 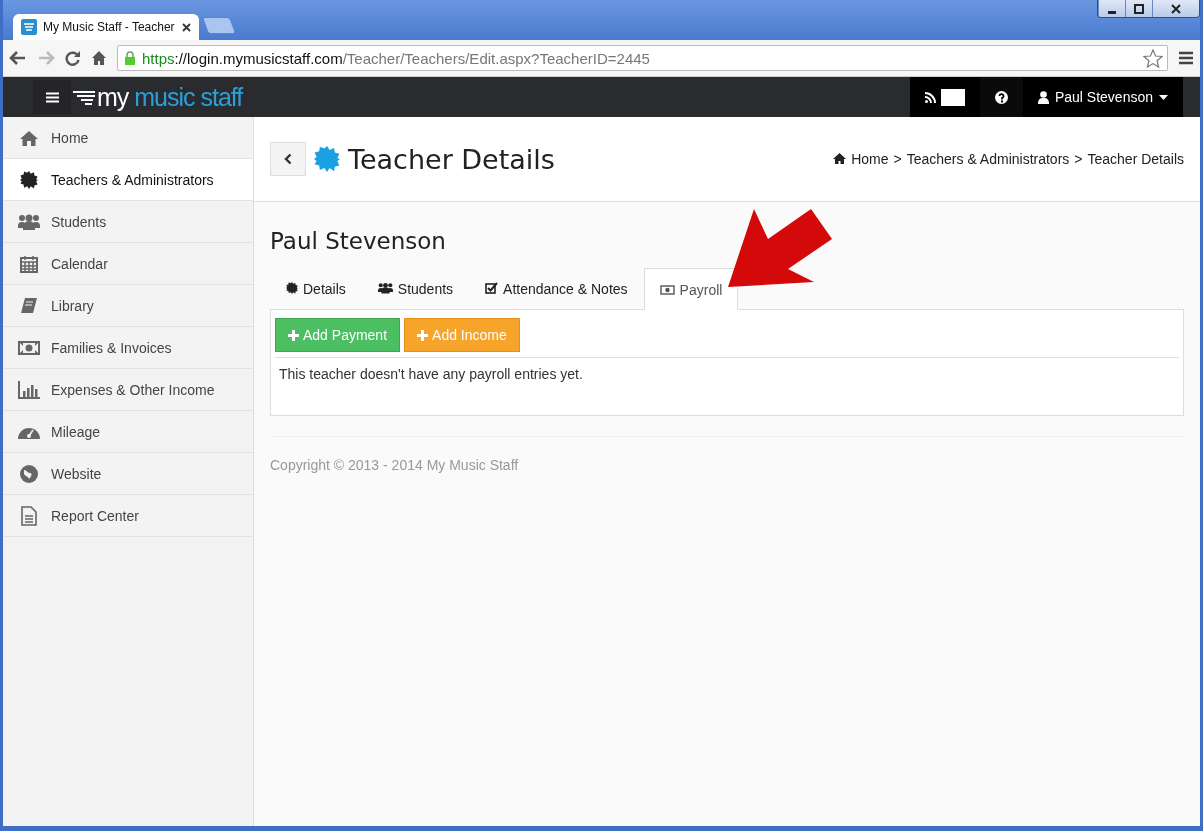 I want to click on sidebar-item: Report Center, so click(x=128, y=516).